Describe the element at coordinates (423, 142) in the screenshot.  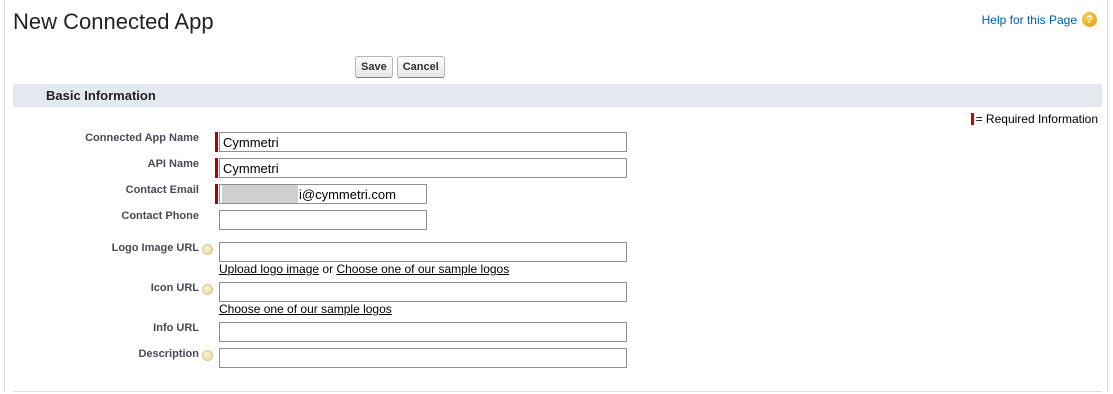
I see `app-name-input` at that location.